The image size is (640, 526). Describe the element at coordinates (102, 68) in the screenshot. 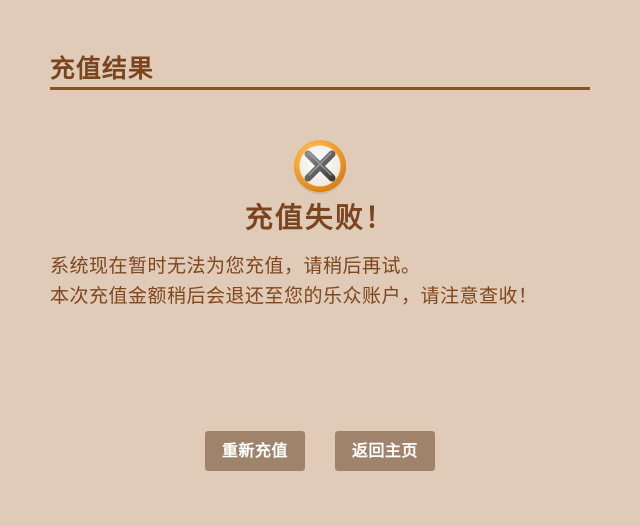

I see `page-title: 充值结果` at that location.